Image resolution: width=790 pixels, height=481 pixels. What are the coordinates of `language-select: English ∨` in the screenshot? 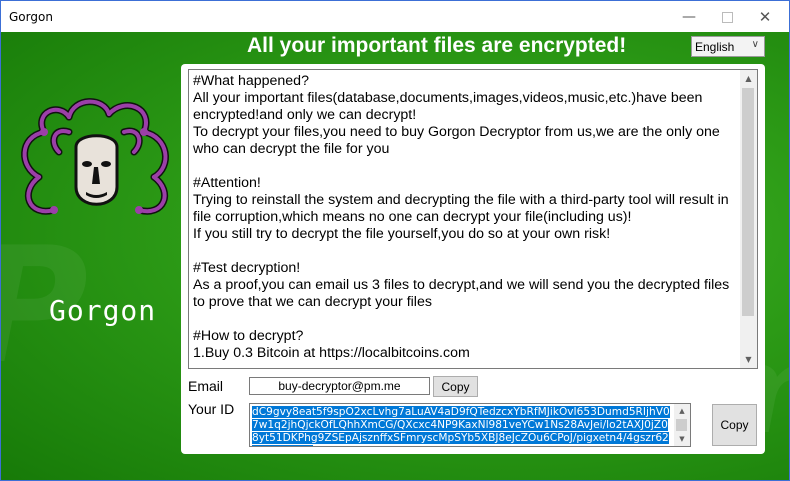 It's located at (728, 46).